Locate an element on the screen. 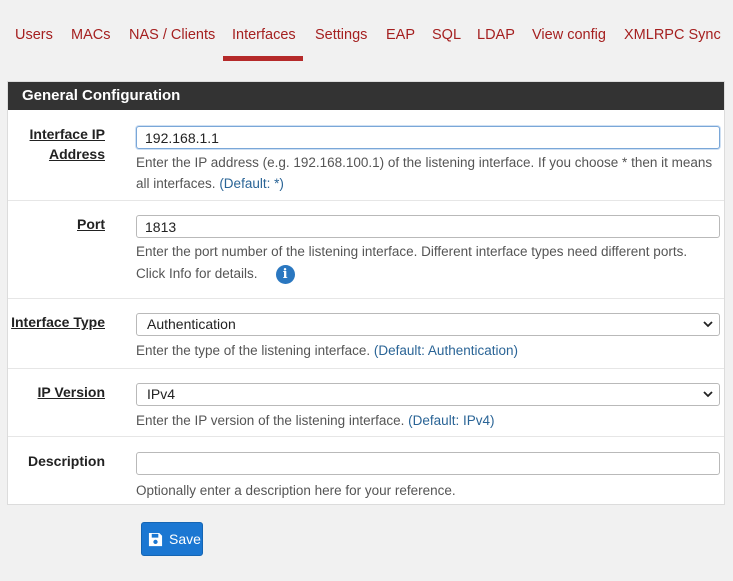 Image resolution: width=733 pixels, height=581 pixels. interface-type-label-text: Interface Type is located at coordinates (58, 322).